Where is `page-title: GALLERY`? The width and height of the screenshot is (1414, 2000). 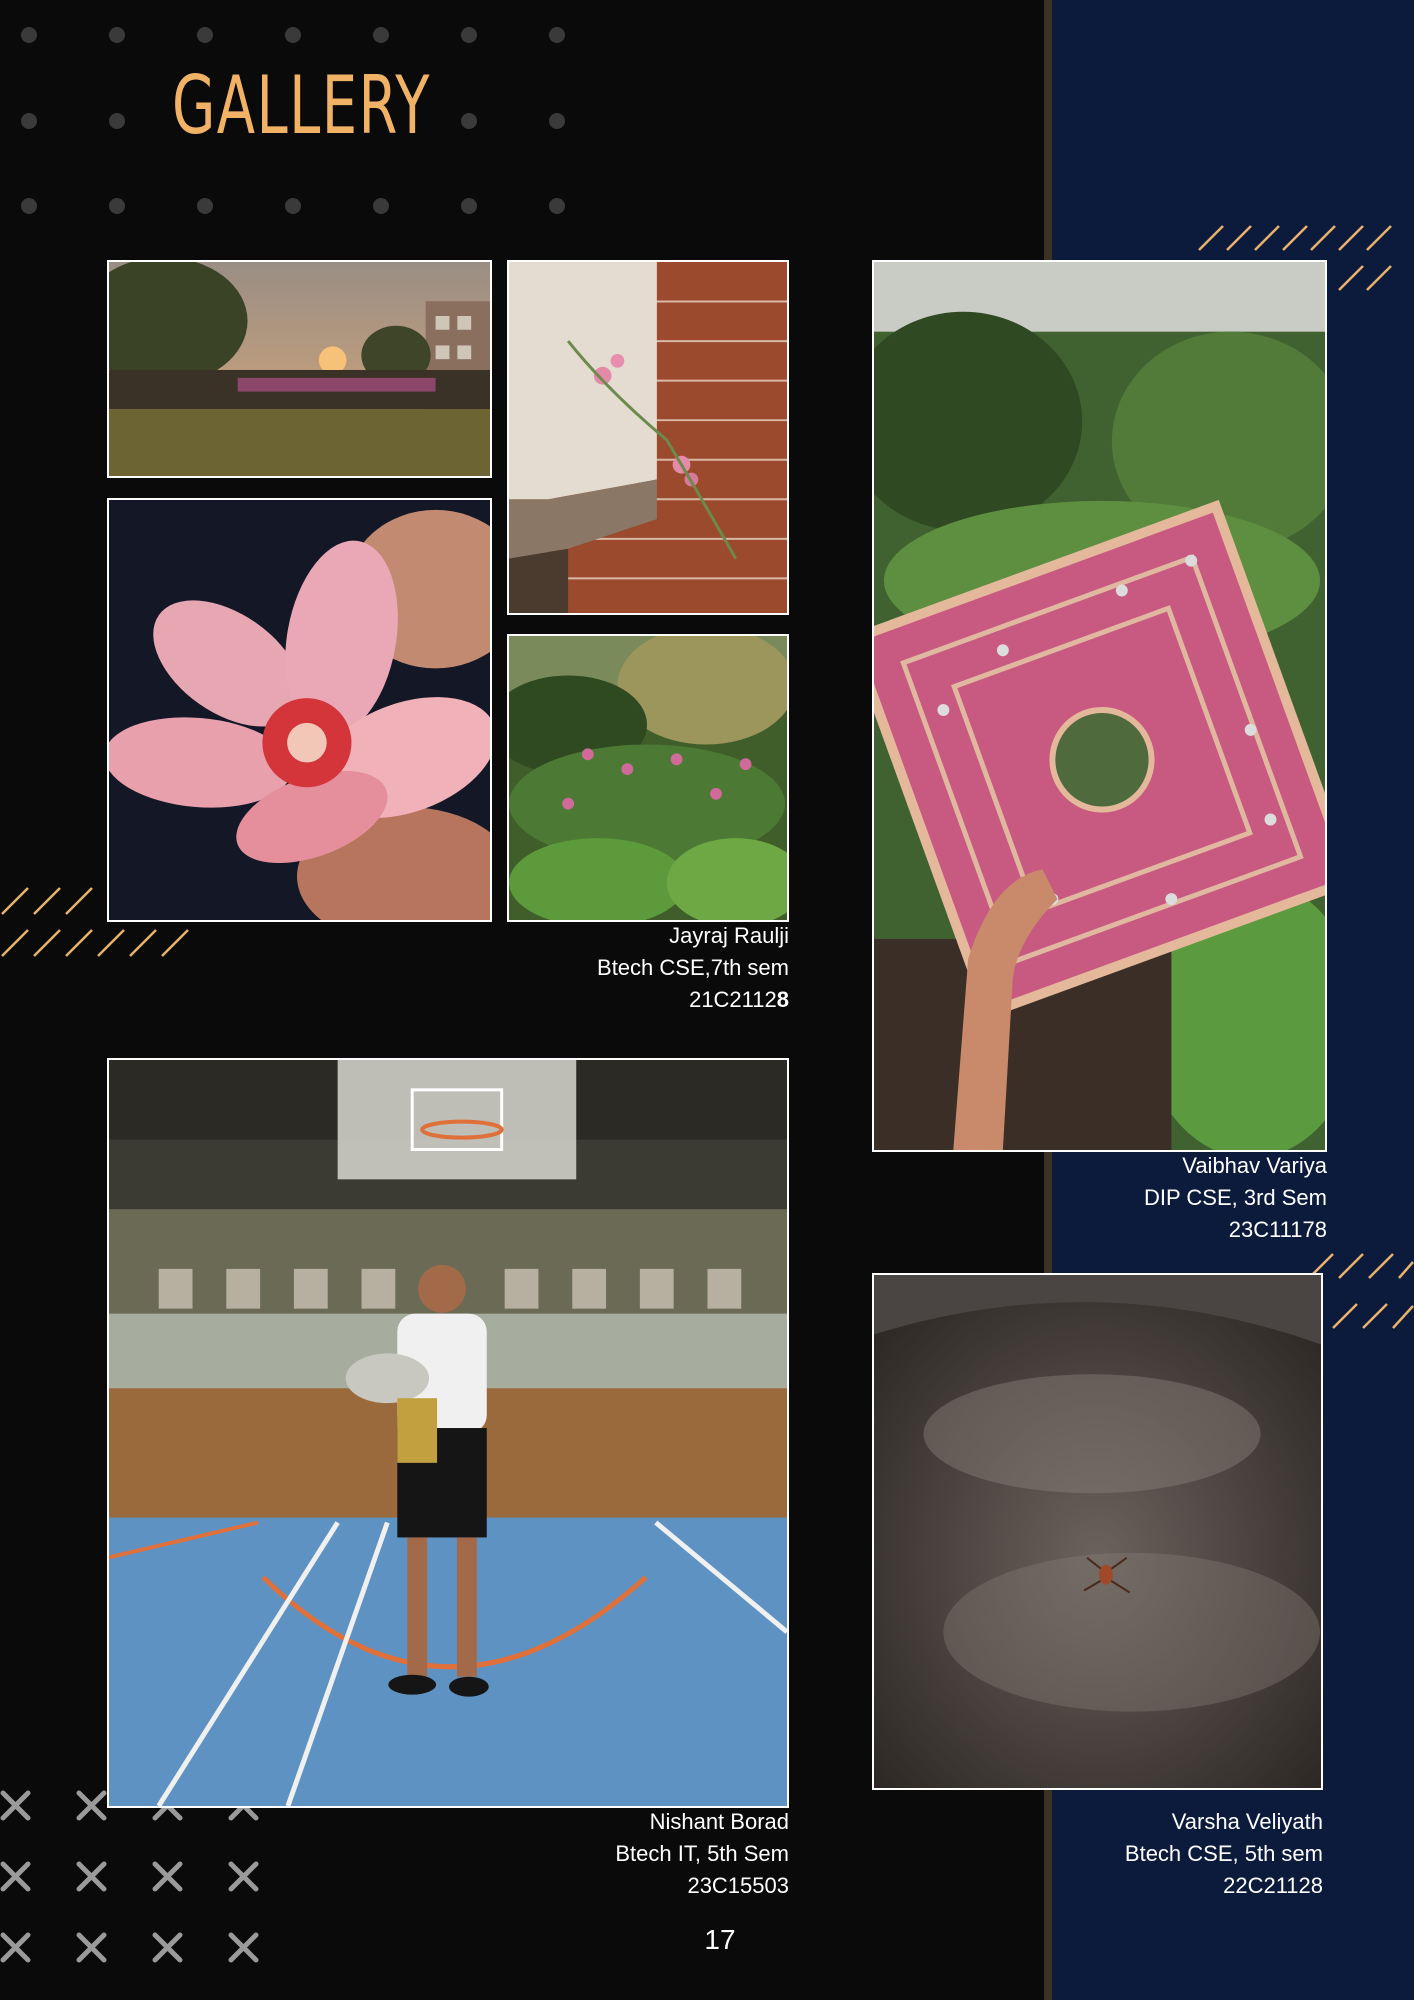
page-title: GALLERY is located at coordinates (301, 105).